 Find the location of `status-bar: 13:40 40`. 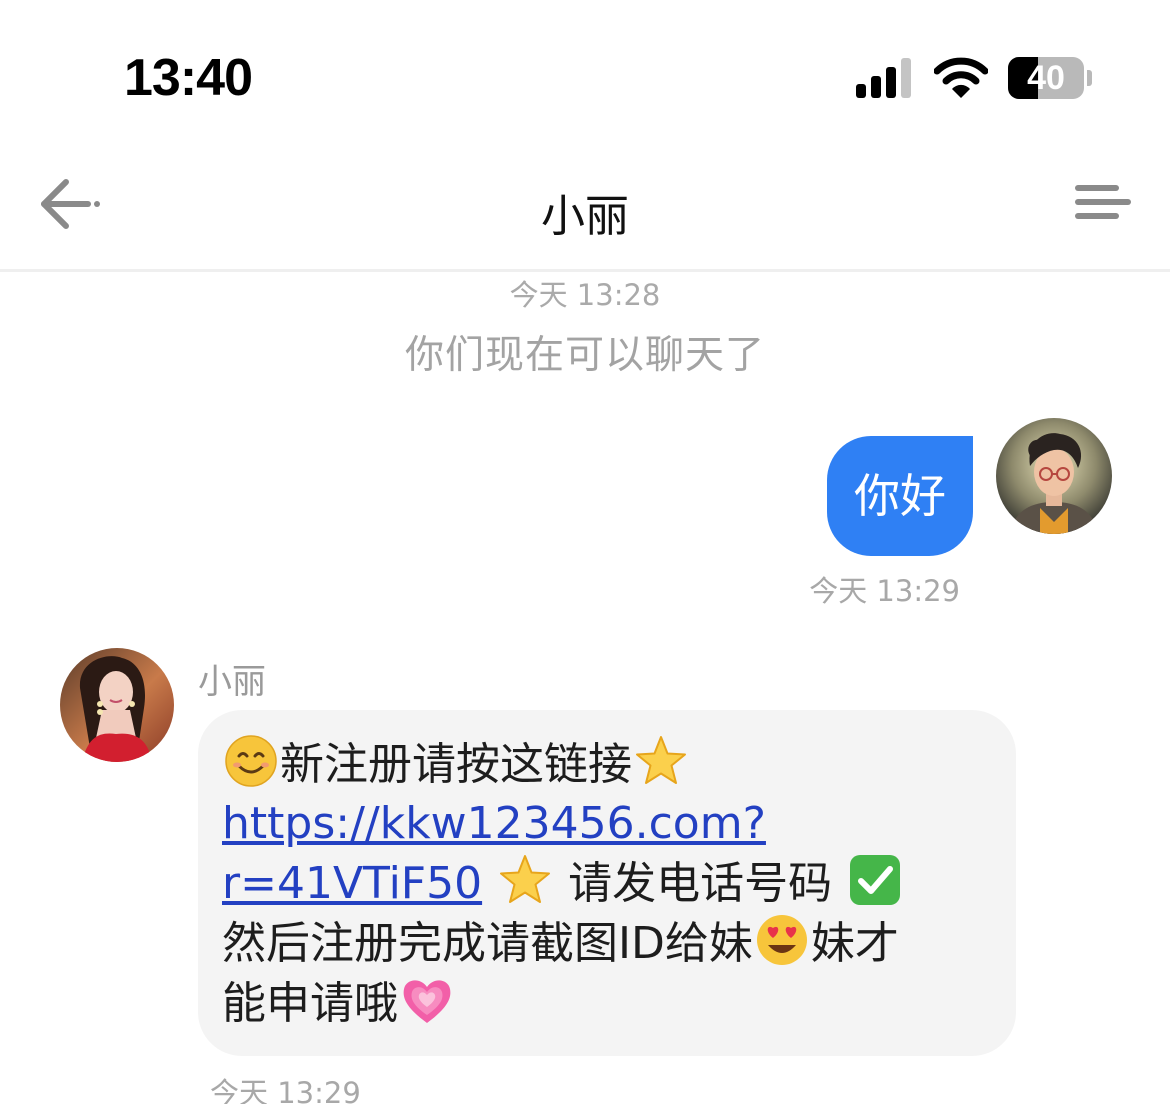

status-bar: 13:40 40 is located at coordinates (585, 75).